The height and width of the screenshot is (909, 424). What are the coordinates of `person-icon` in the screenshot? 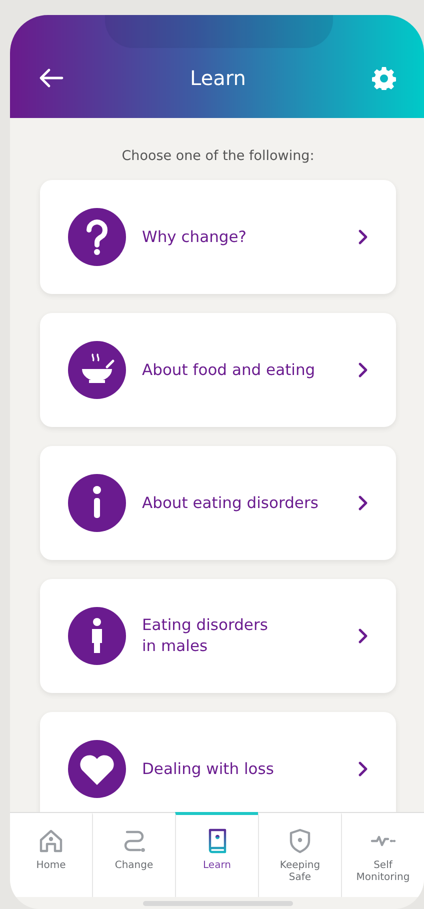 It's located at (97, 636).